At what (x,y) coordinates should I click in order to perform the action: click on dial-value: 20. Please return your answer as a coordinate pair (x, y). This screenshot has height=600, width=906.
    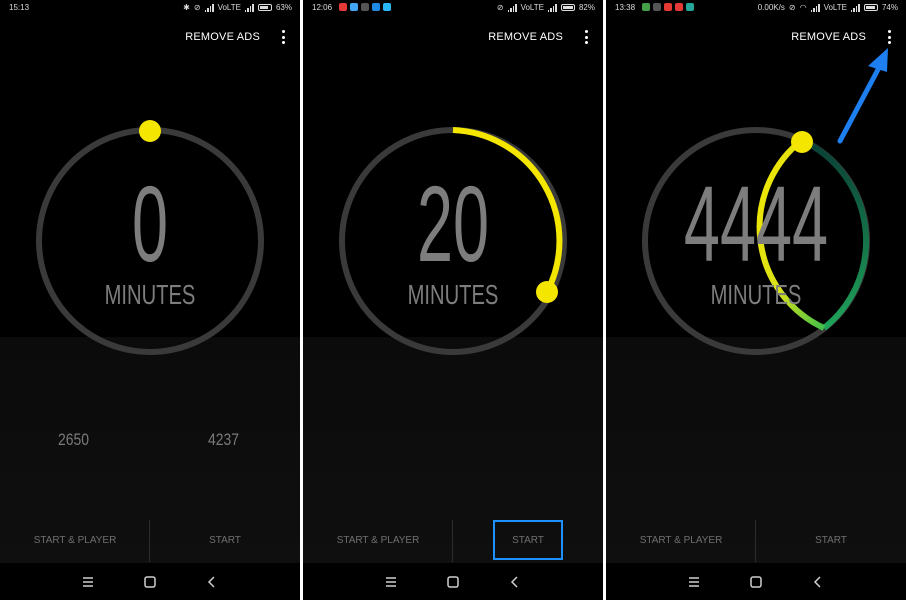
    Looking at the image, I should click on (453, 223).